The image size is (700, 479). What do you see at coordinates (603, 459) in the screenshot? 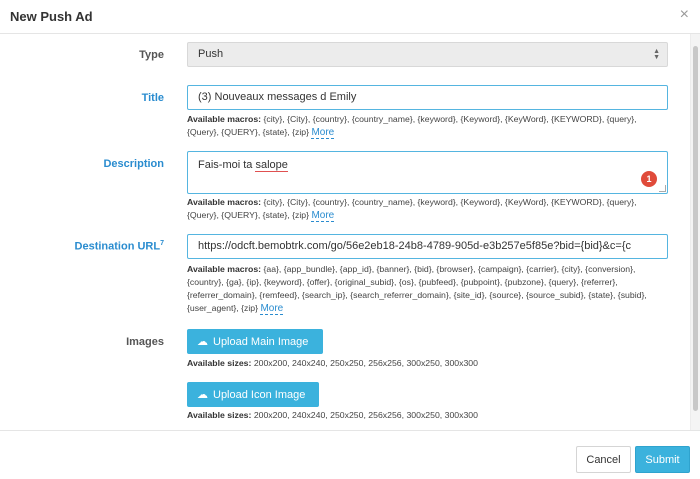
I see `cancel-button: Cancel` at bounding box center [603, 459].